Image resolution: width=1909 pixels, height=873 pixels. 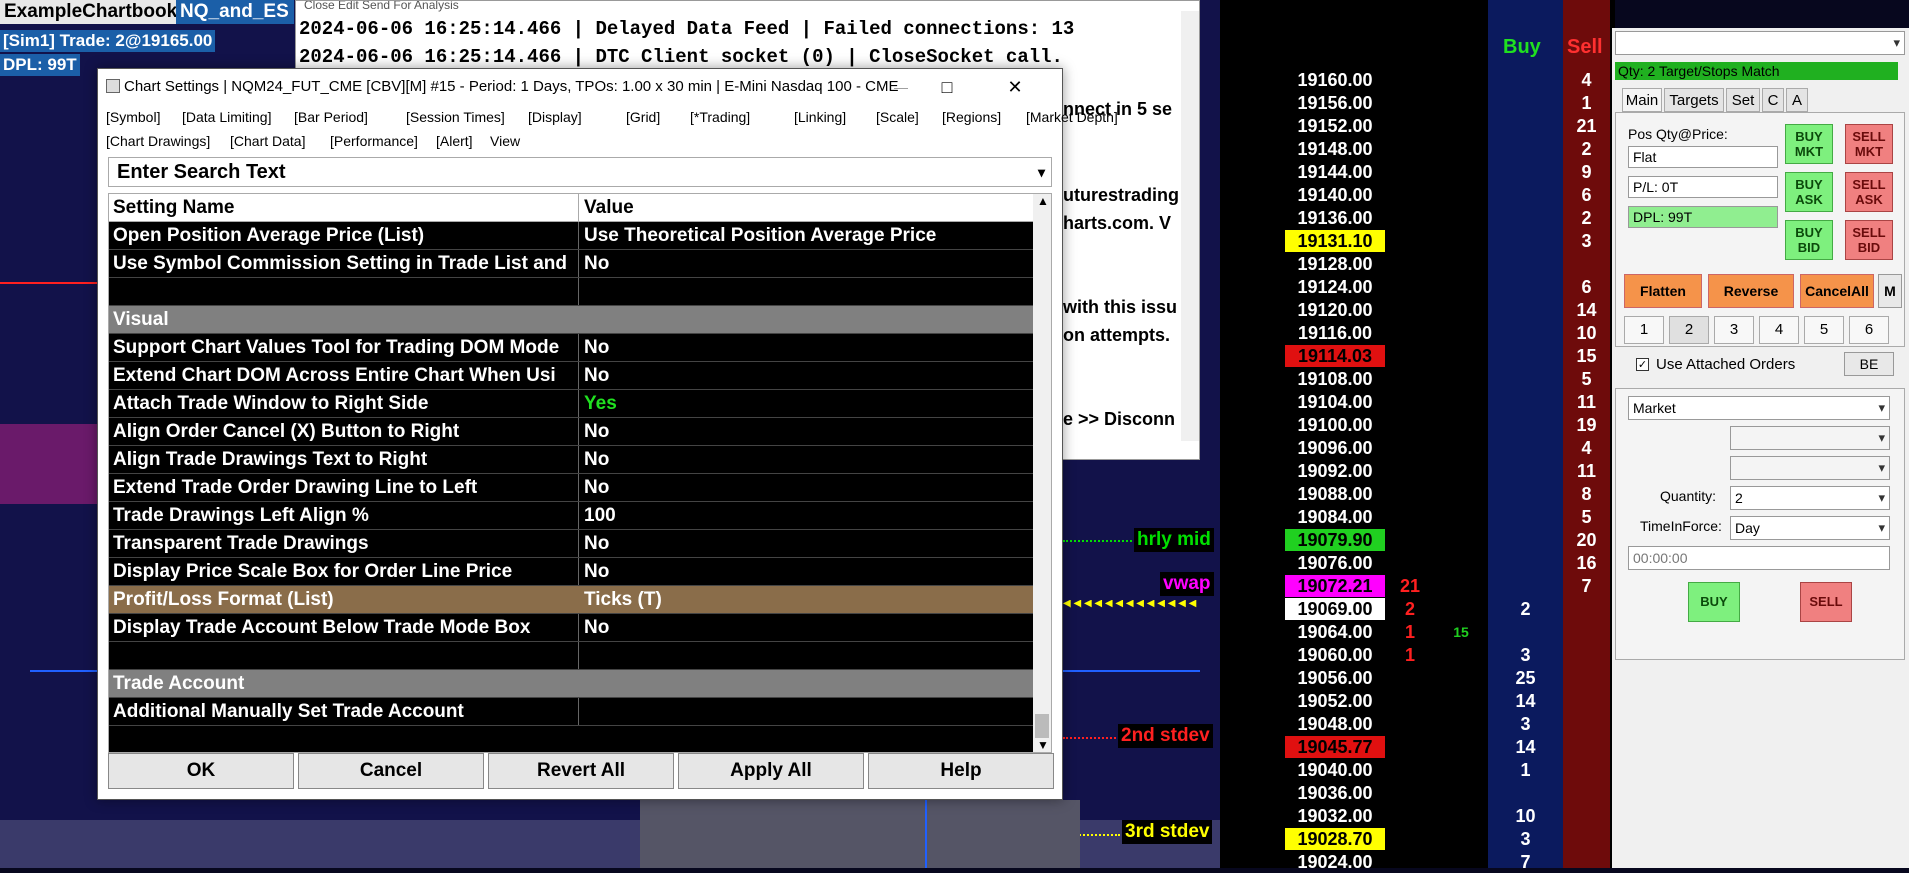 I want to click on dom-price: 19160.00, so click(x=1335, y=80).